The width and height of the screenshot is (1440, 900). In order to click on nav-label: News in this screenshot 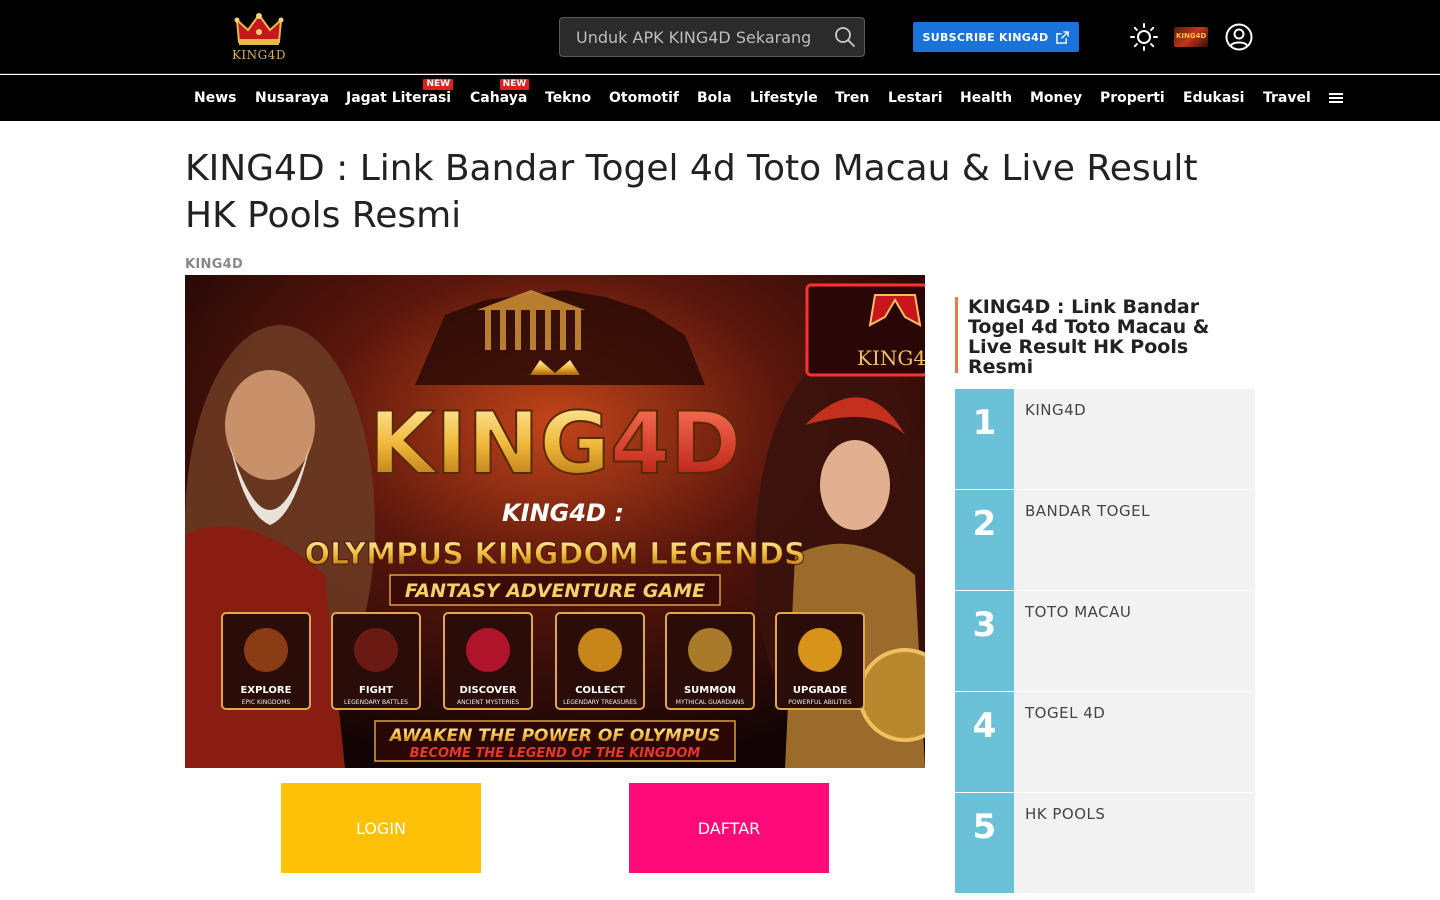, I will do `click(215, 98)`.